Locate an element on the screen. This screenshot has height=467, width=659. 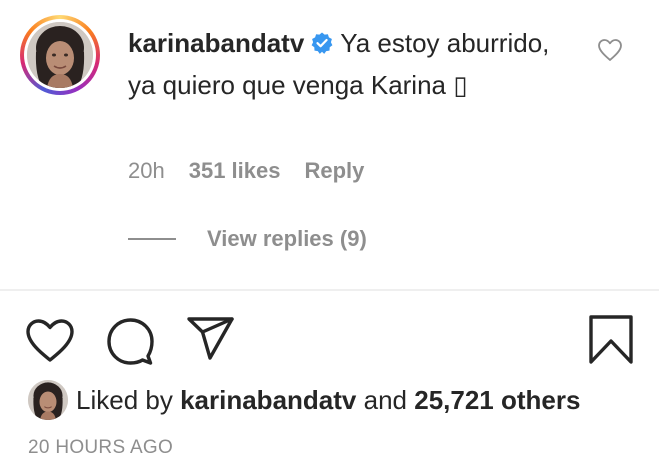
share-button is located at coordinates (211, 341).